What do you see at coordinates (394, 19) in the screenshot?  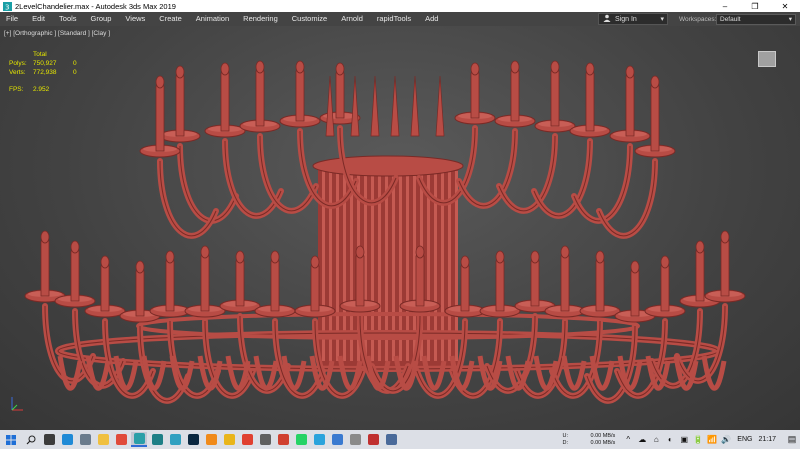 I see `menu-rapidtools: rapidTools` at bounding box center [394, 19].